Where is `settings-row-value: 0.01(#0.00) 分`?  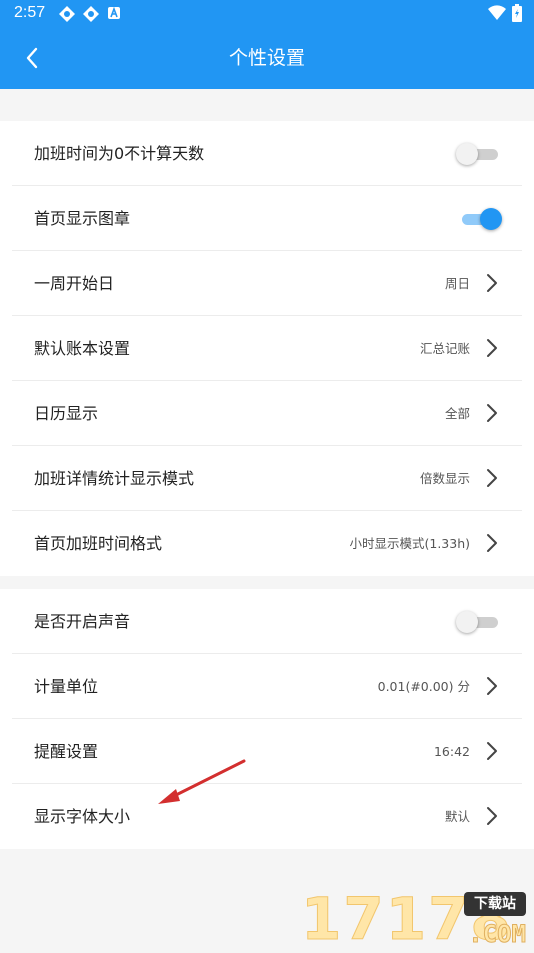 settings-row-value: 0.01(#0.00) 分 is located at coordinates (423, 686).